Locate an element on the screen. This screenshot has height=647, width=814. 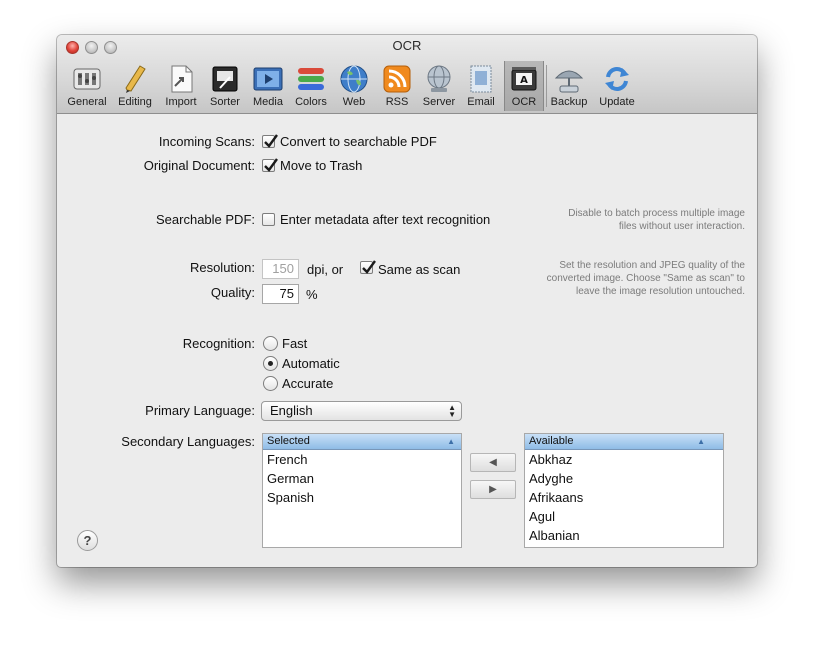
secondary-languages-label: Secondary Languages: is located at coordinates (188, 441).